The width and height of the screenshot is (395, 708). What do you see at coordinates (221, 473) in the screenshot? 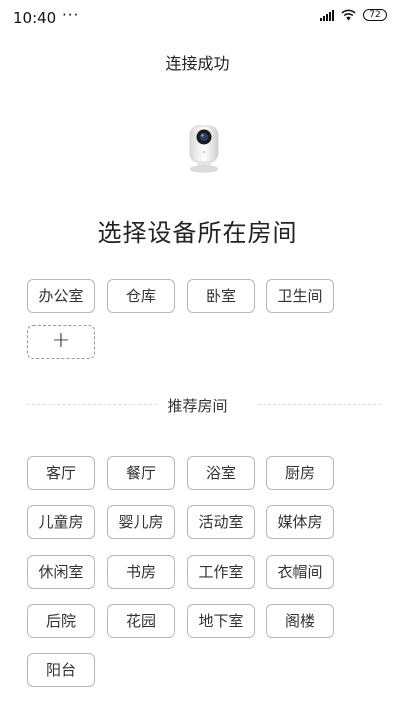
I see `room-chip-shower-room: 浴室` at bounding box center [221, 473].